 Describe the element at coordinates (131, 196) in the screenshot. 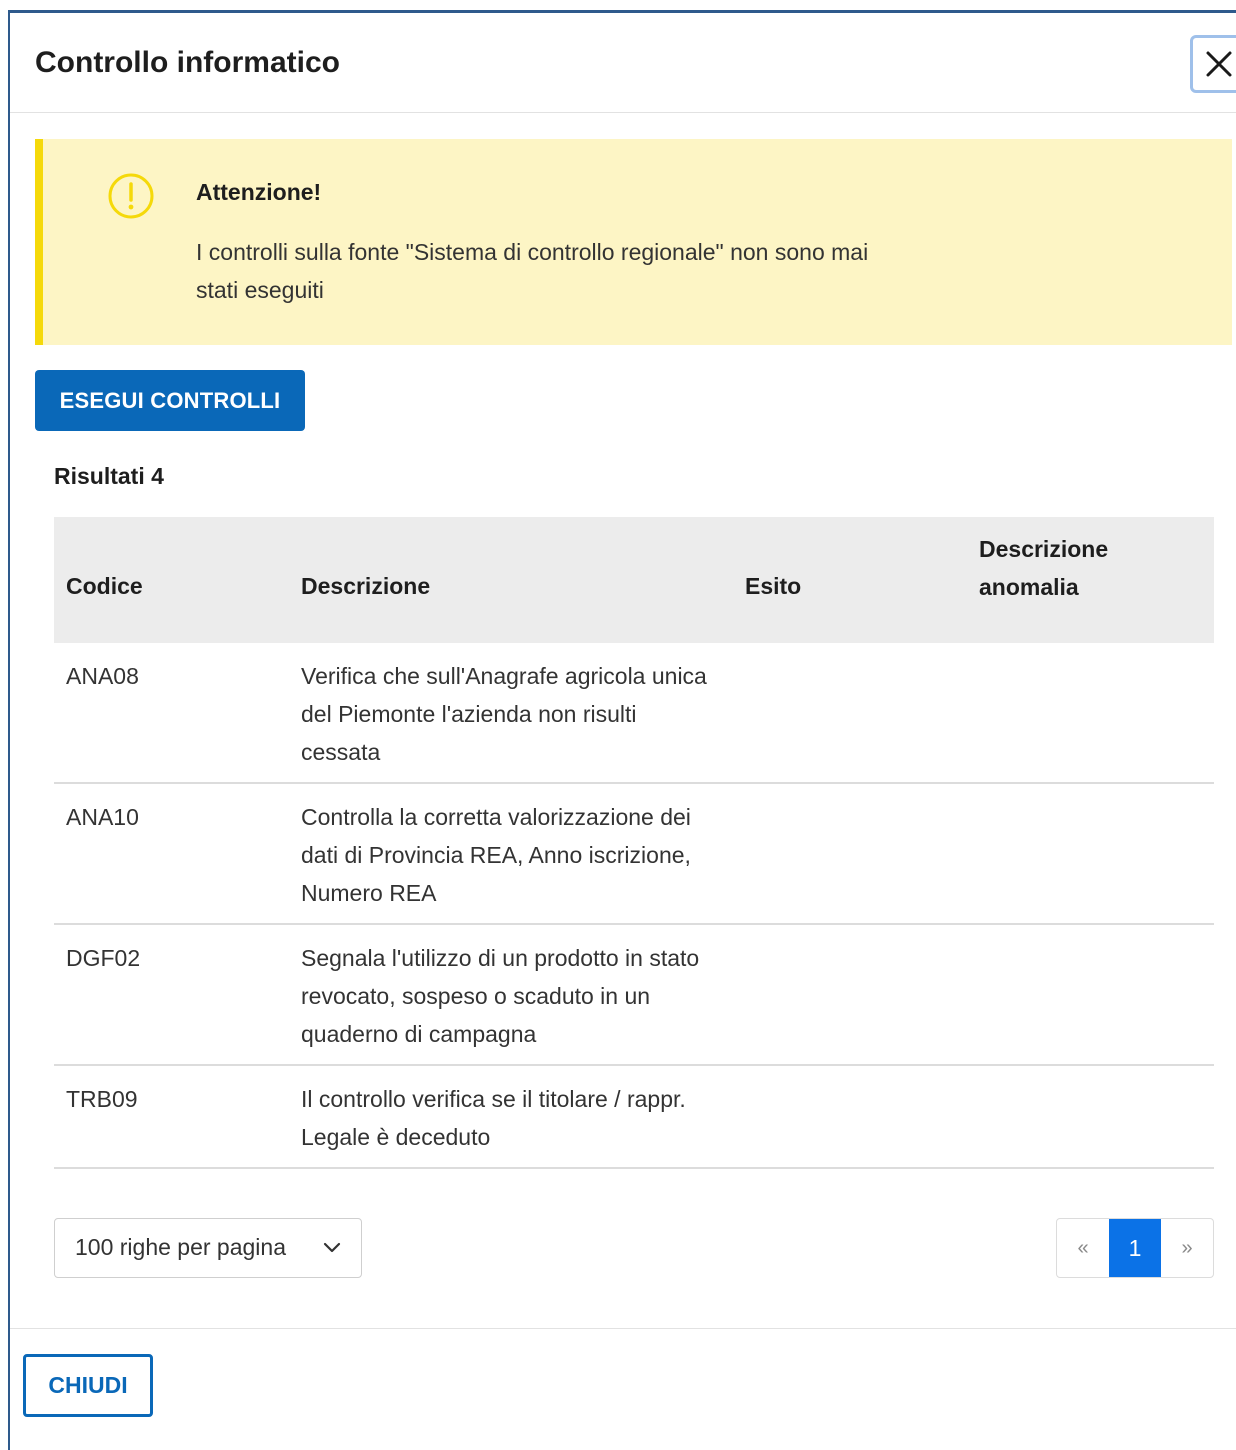

I see `warning-circle-icon` at that location.